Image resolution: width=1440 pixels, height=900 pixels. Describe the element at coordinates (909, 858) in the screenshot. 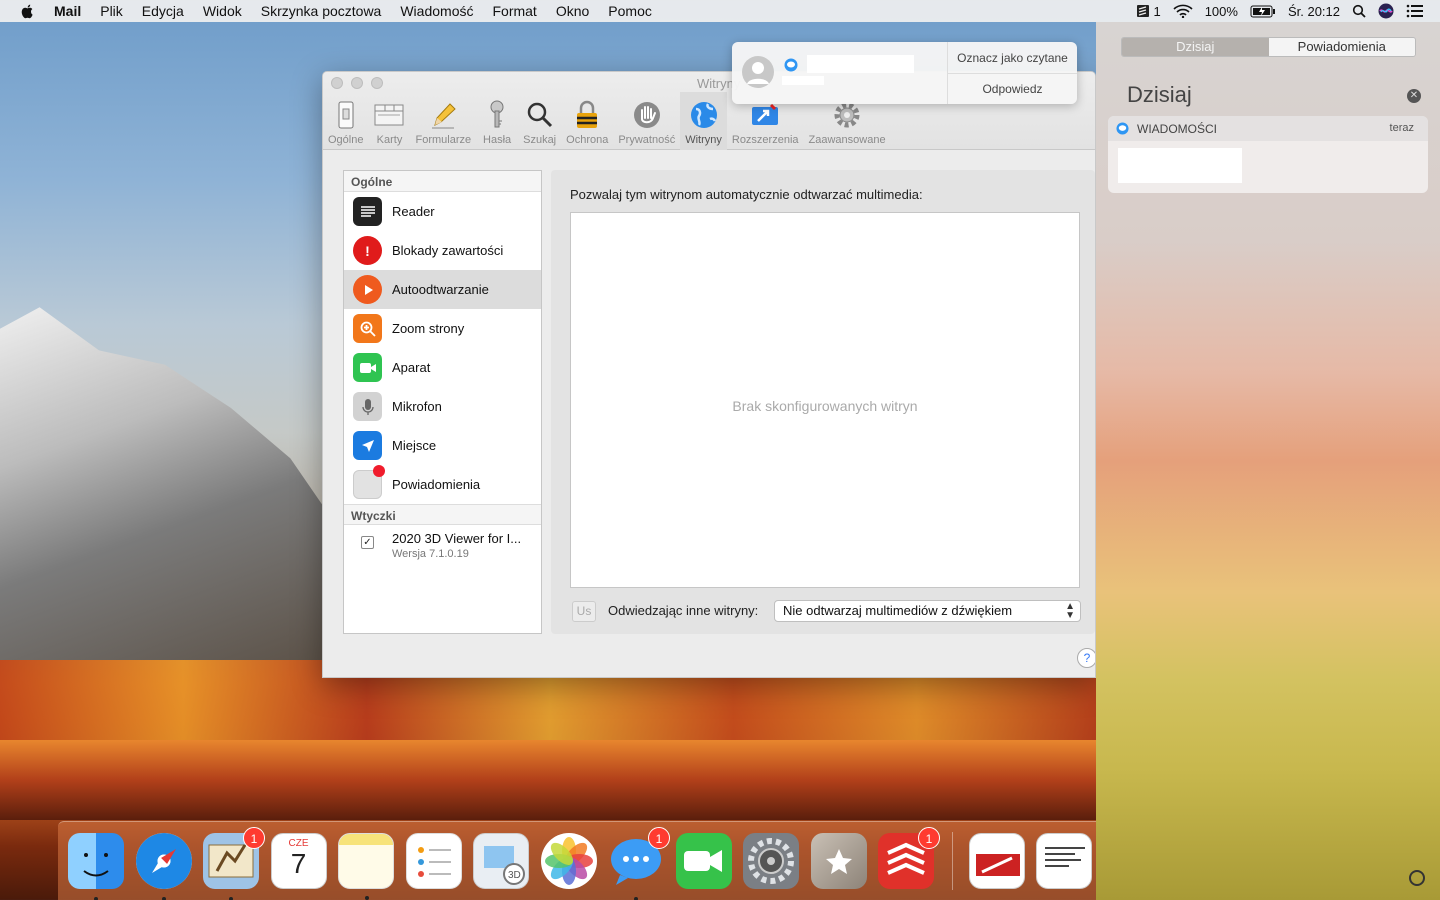

I see `todoist-icon: 1` at that location.